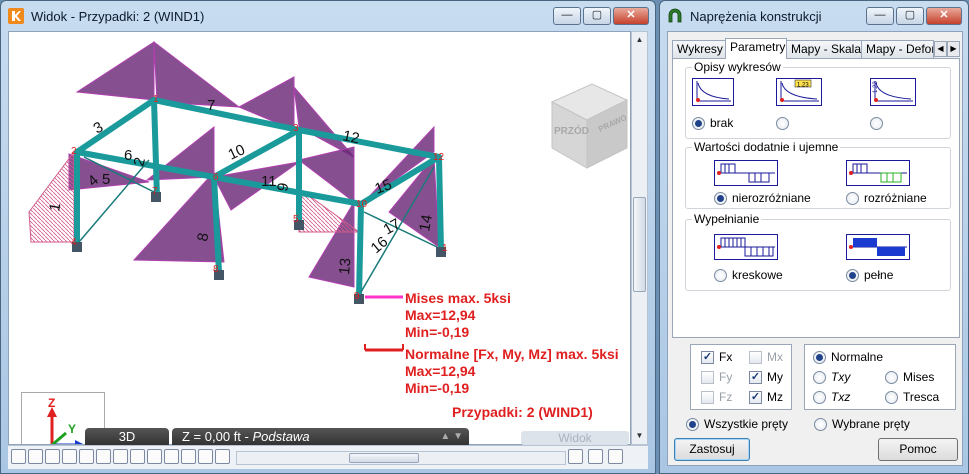  I want to click on member-label: 6, so click(128, 155).